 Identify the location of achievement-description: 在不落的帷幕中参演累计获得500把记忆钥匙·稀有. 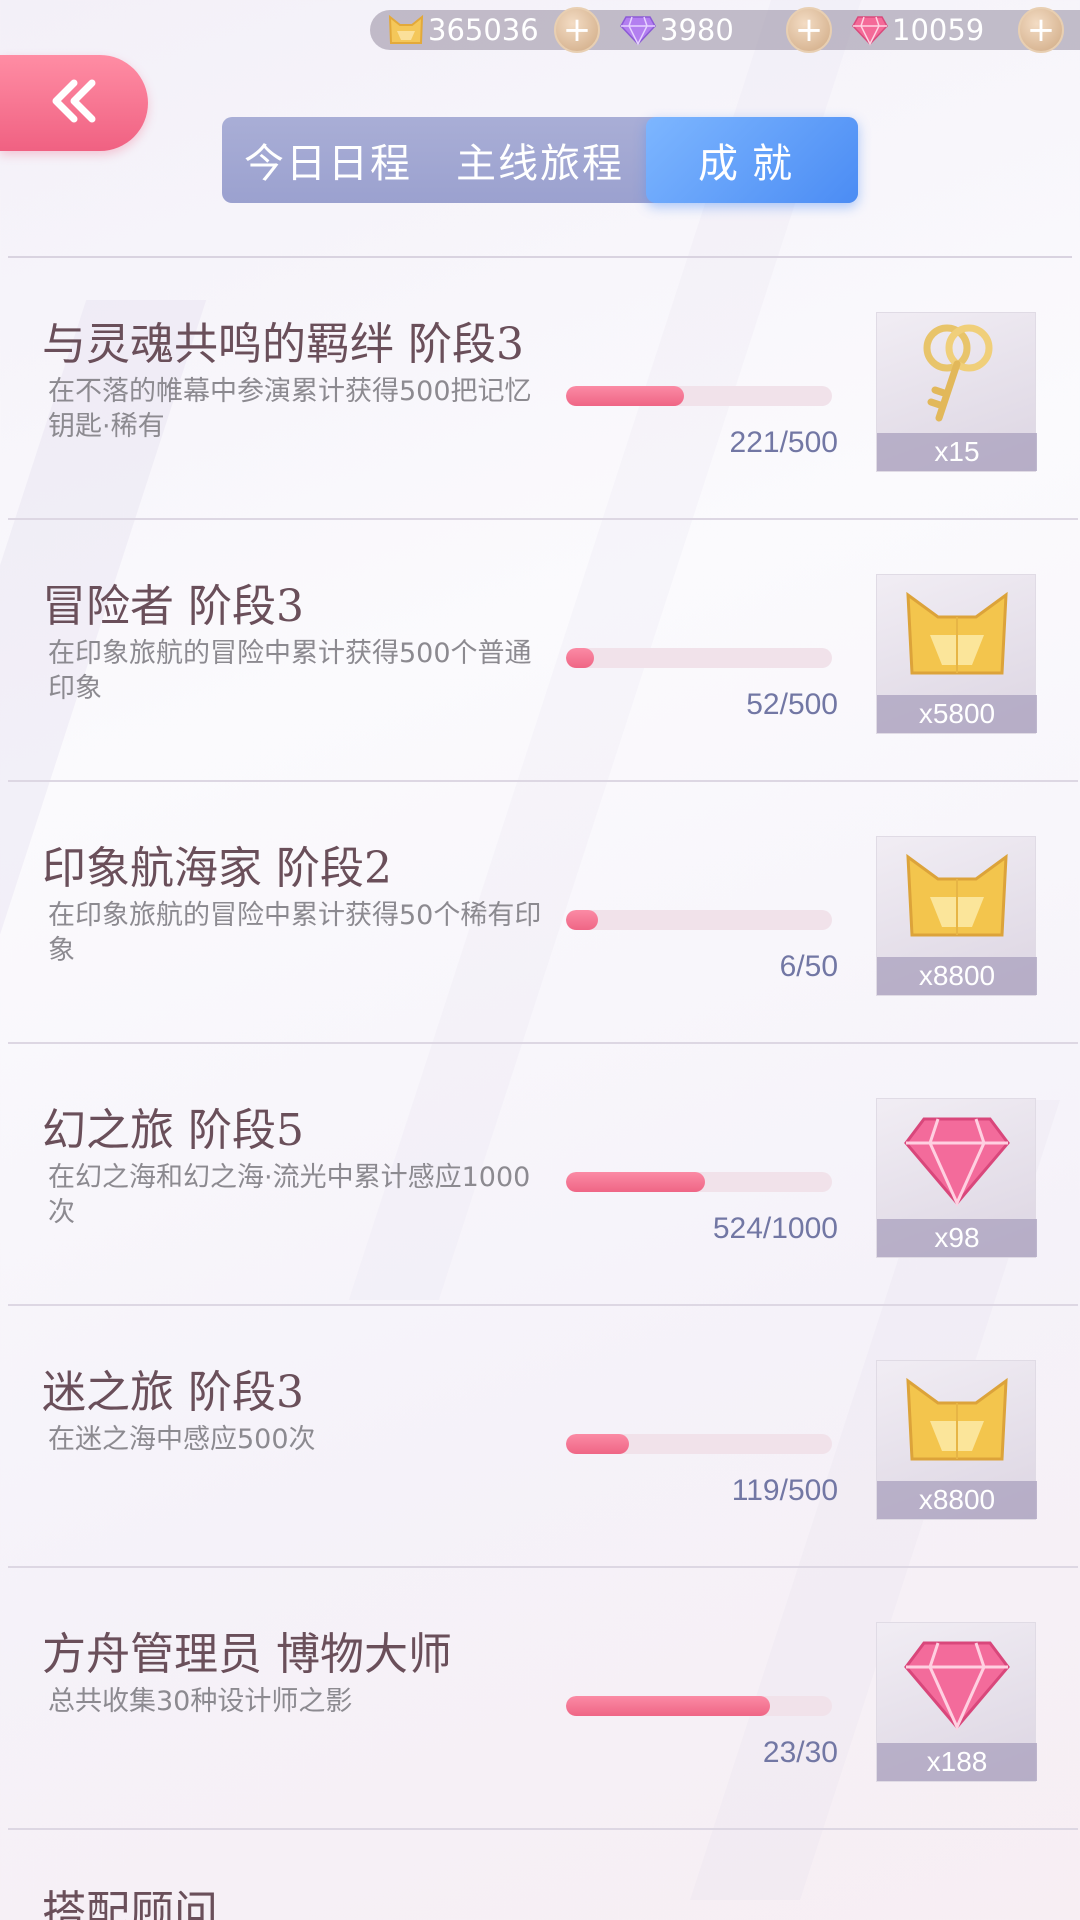
(290, 409).